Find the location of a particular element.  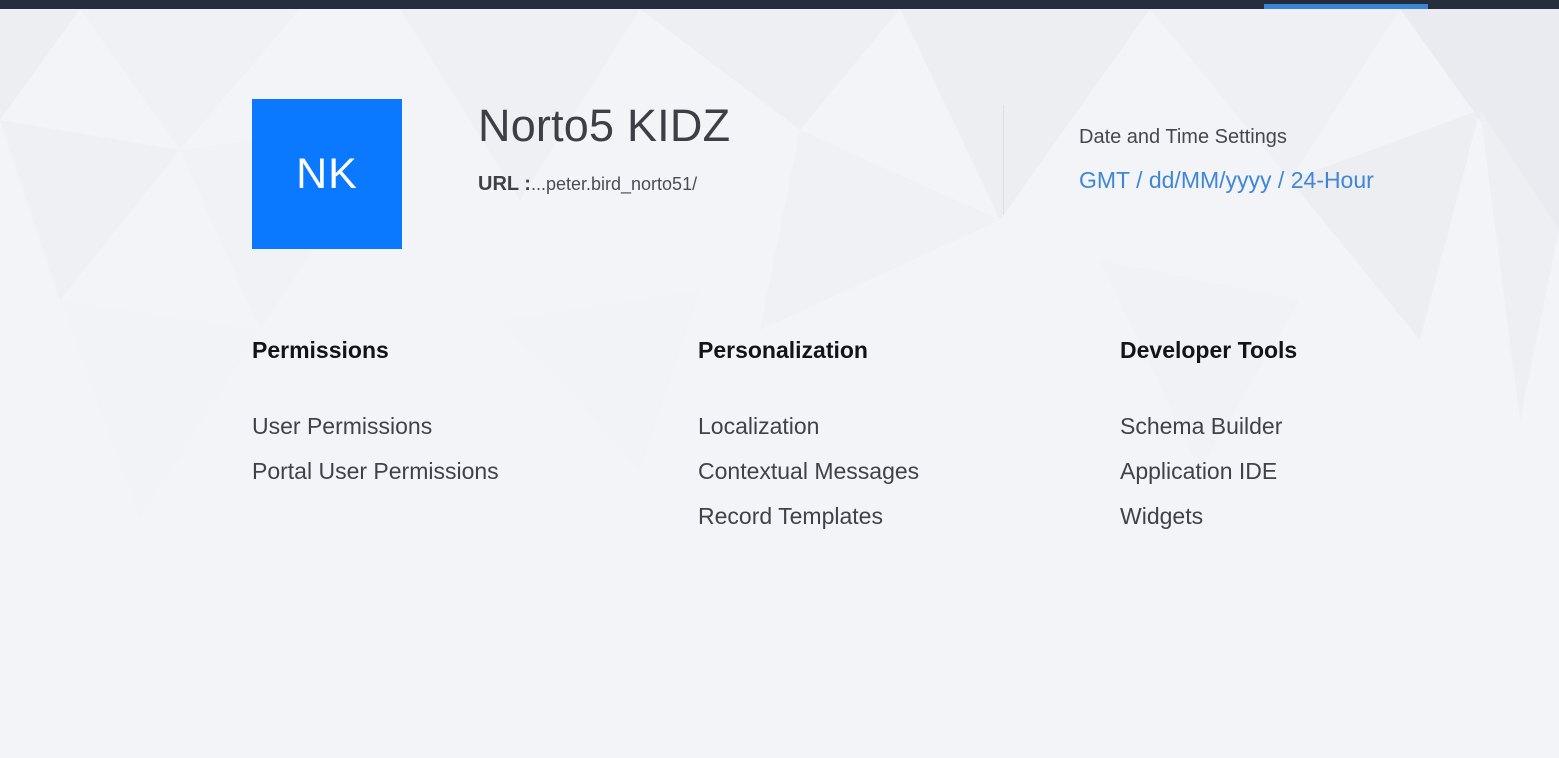

link-schema-builder: Schema Builder is located at coordinates (1201, 434).